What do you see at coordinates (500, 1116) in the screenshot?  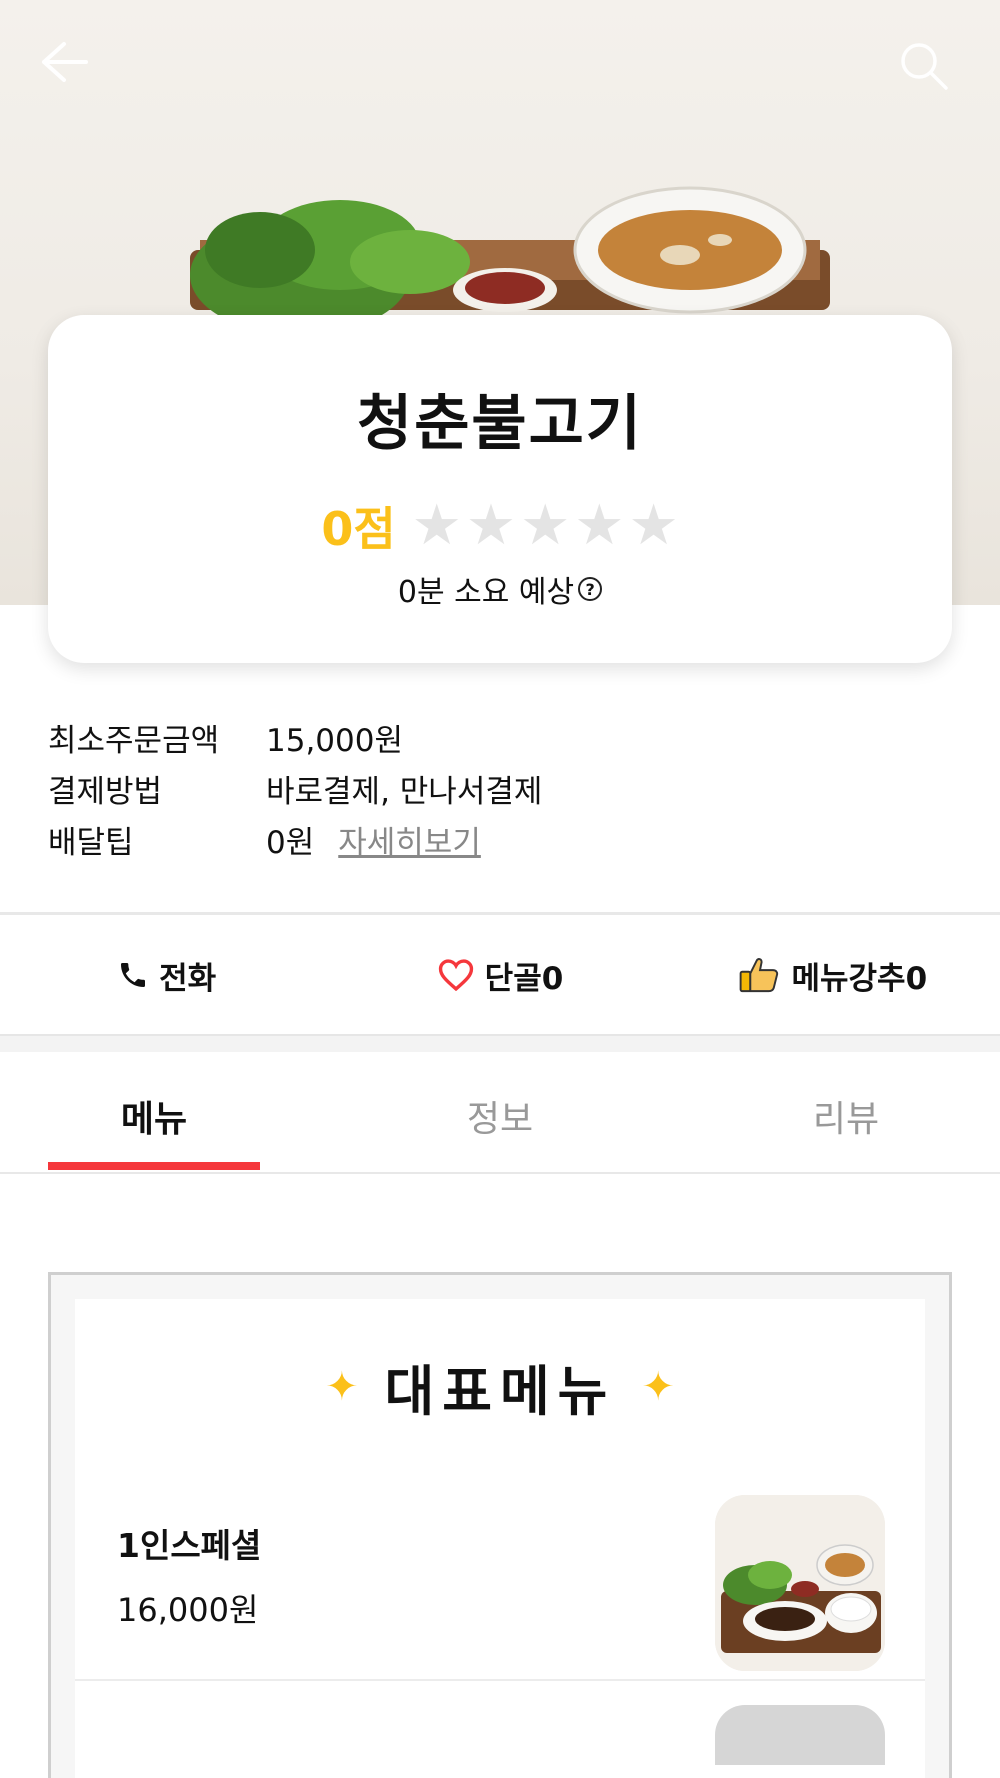 I see `tab-info: 정보` at bounding box center [500, 1116].